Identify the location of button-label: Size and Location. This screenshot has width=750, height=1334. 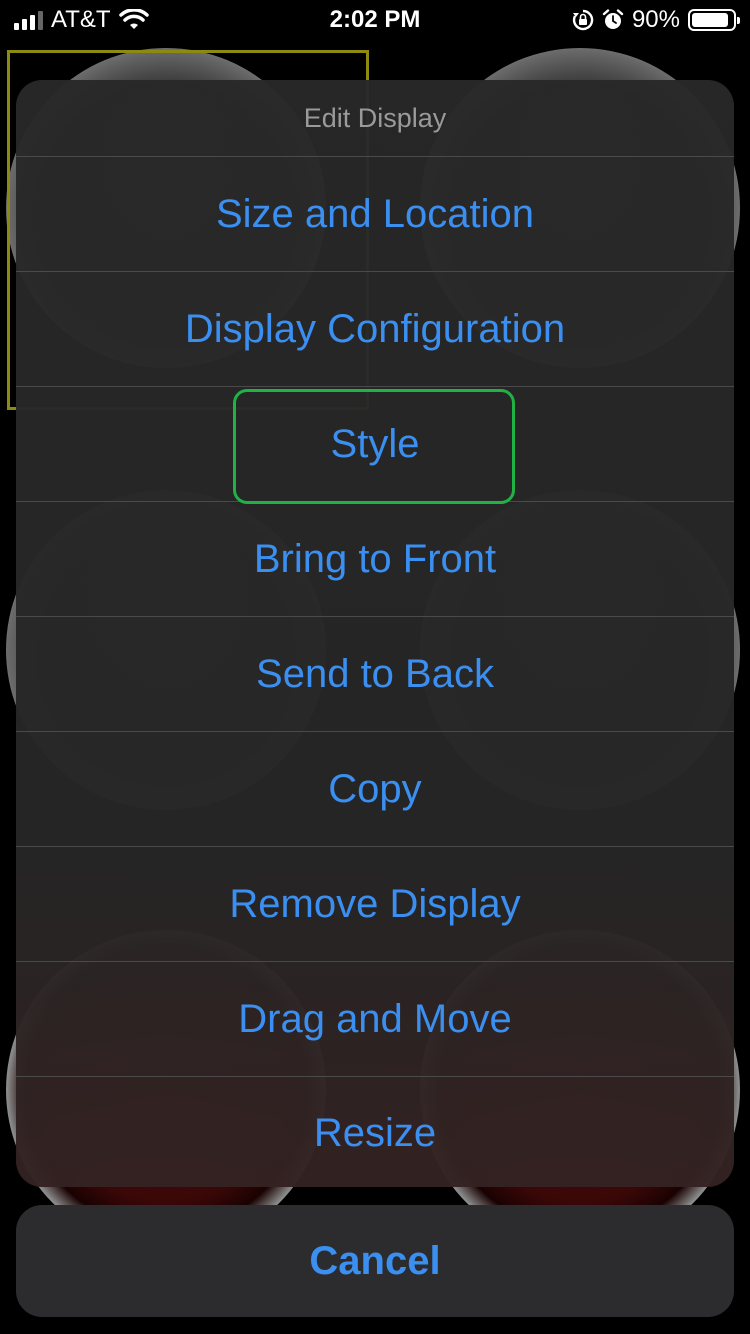
(374, 213).